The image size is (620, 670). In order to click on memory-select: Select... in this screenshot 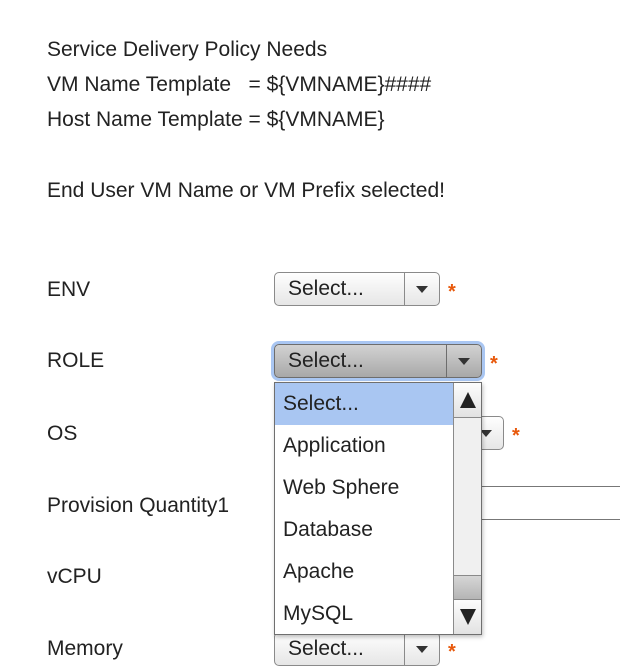, I will do `click(357, 649)`.